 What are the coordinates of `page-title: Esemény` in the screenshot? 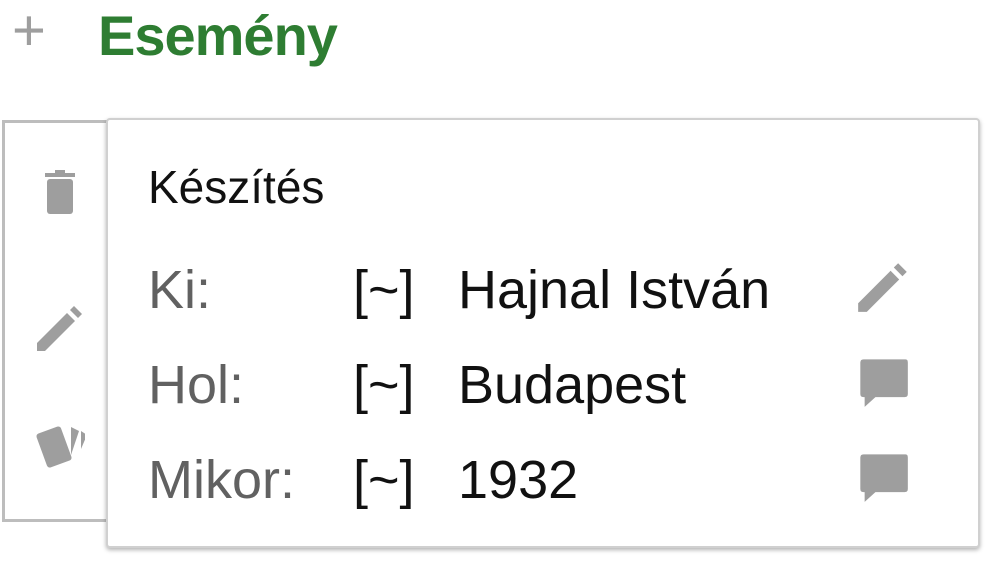 It's located at (218, 35).